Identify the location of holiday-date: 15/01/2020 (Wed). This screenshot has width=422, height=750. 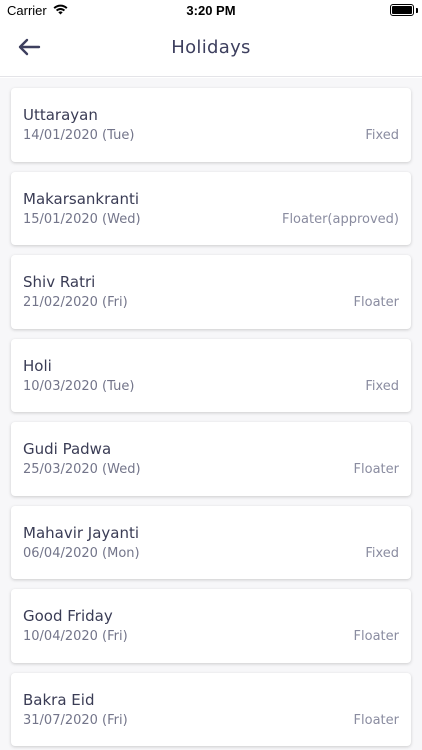
(82, 219).